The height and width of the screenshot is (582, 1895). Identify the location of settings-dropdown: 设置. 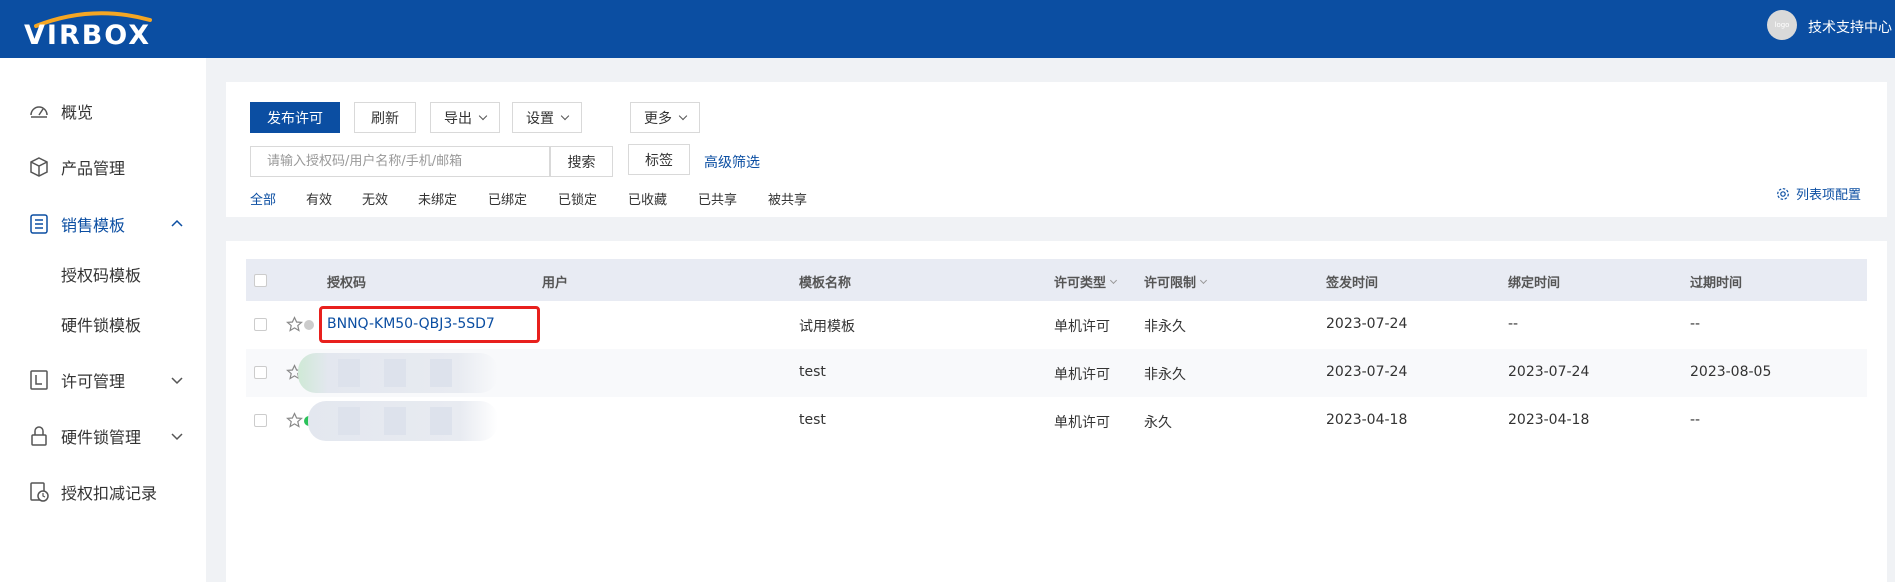
(547, 117).